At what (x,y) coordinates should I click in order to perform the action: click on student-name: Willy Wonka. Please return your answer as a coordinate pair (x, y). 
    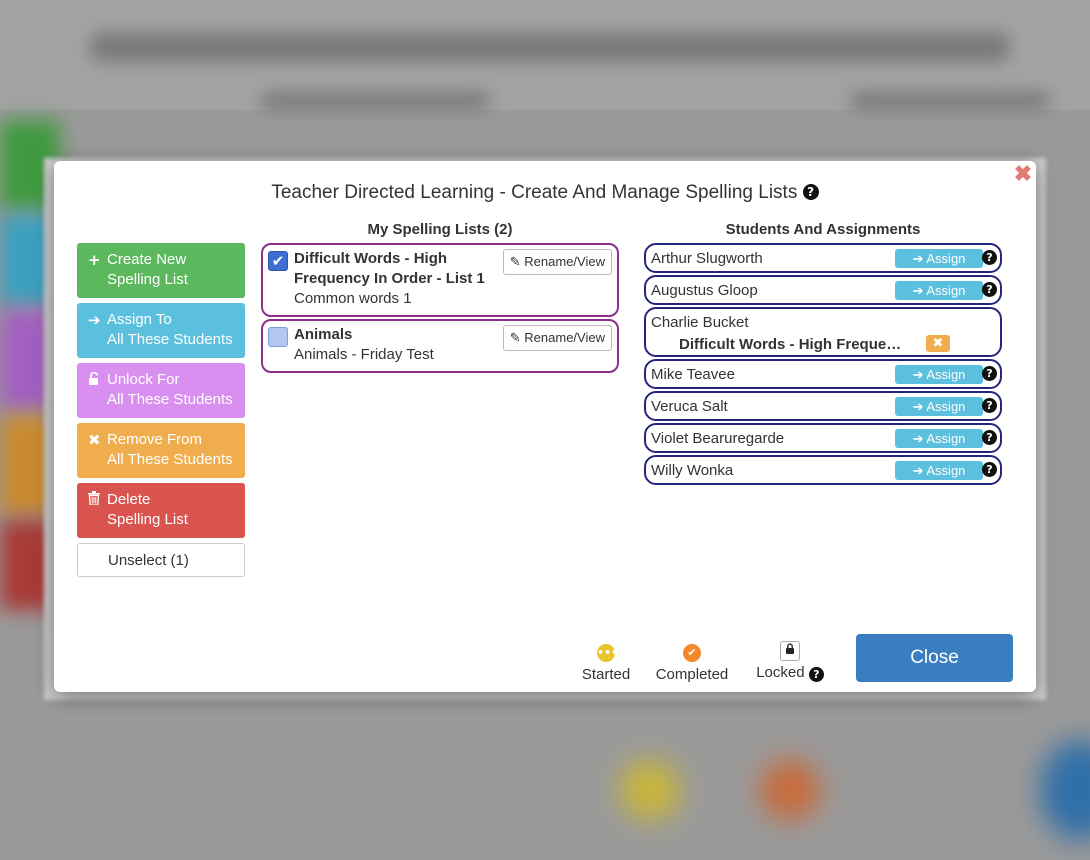
    Looking at the image, I should click on (692, 470).